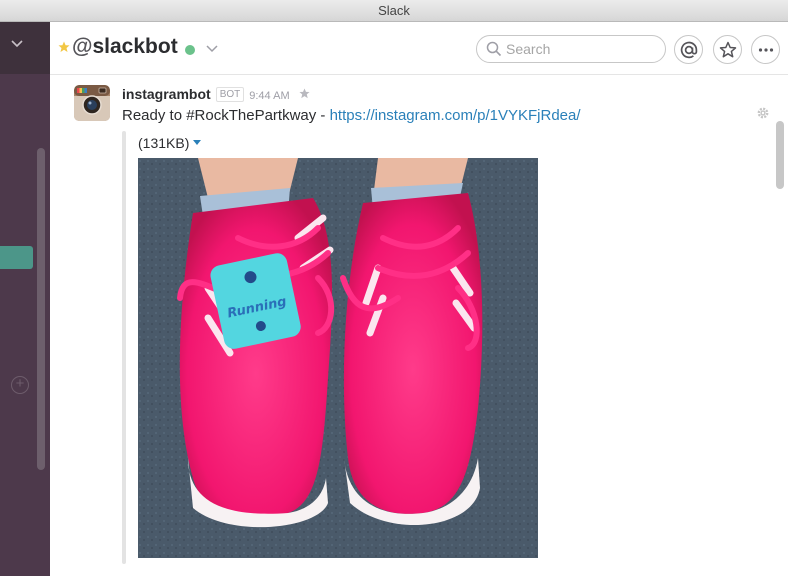 This screenshot has width=788, height=576. Describe the element at coordinates (25, 48) in the screenshot. I see `team-menu` at that location.